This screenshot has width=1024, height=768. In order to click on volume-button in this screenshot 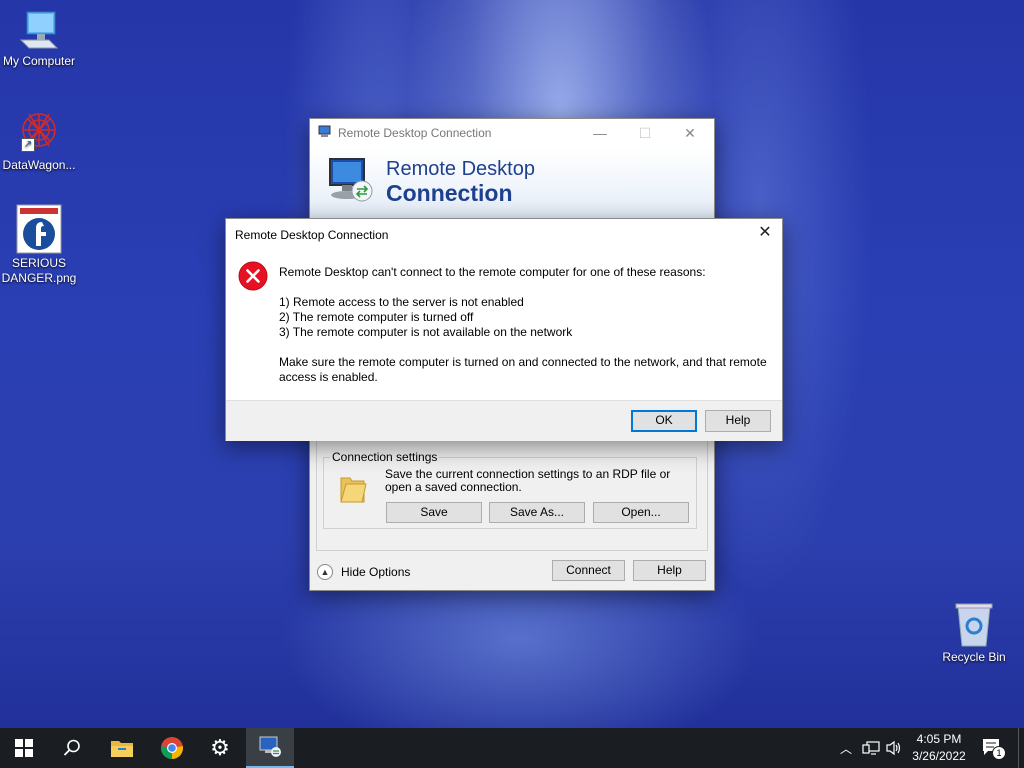, I will do `click(894, 748)`.